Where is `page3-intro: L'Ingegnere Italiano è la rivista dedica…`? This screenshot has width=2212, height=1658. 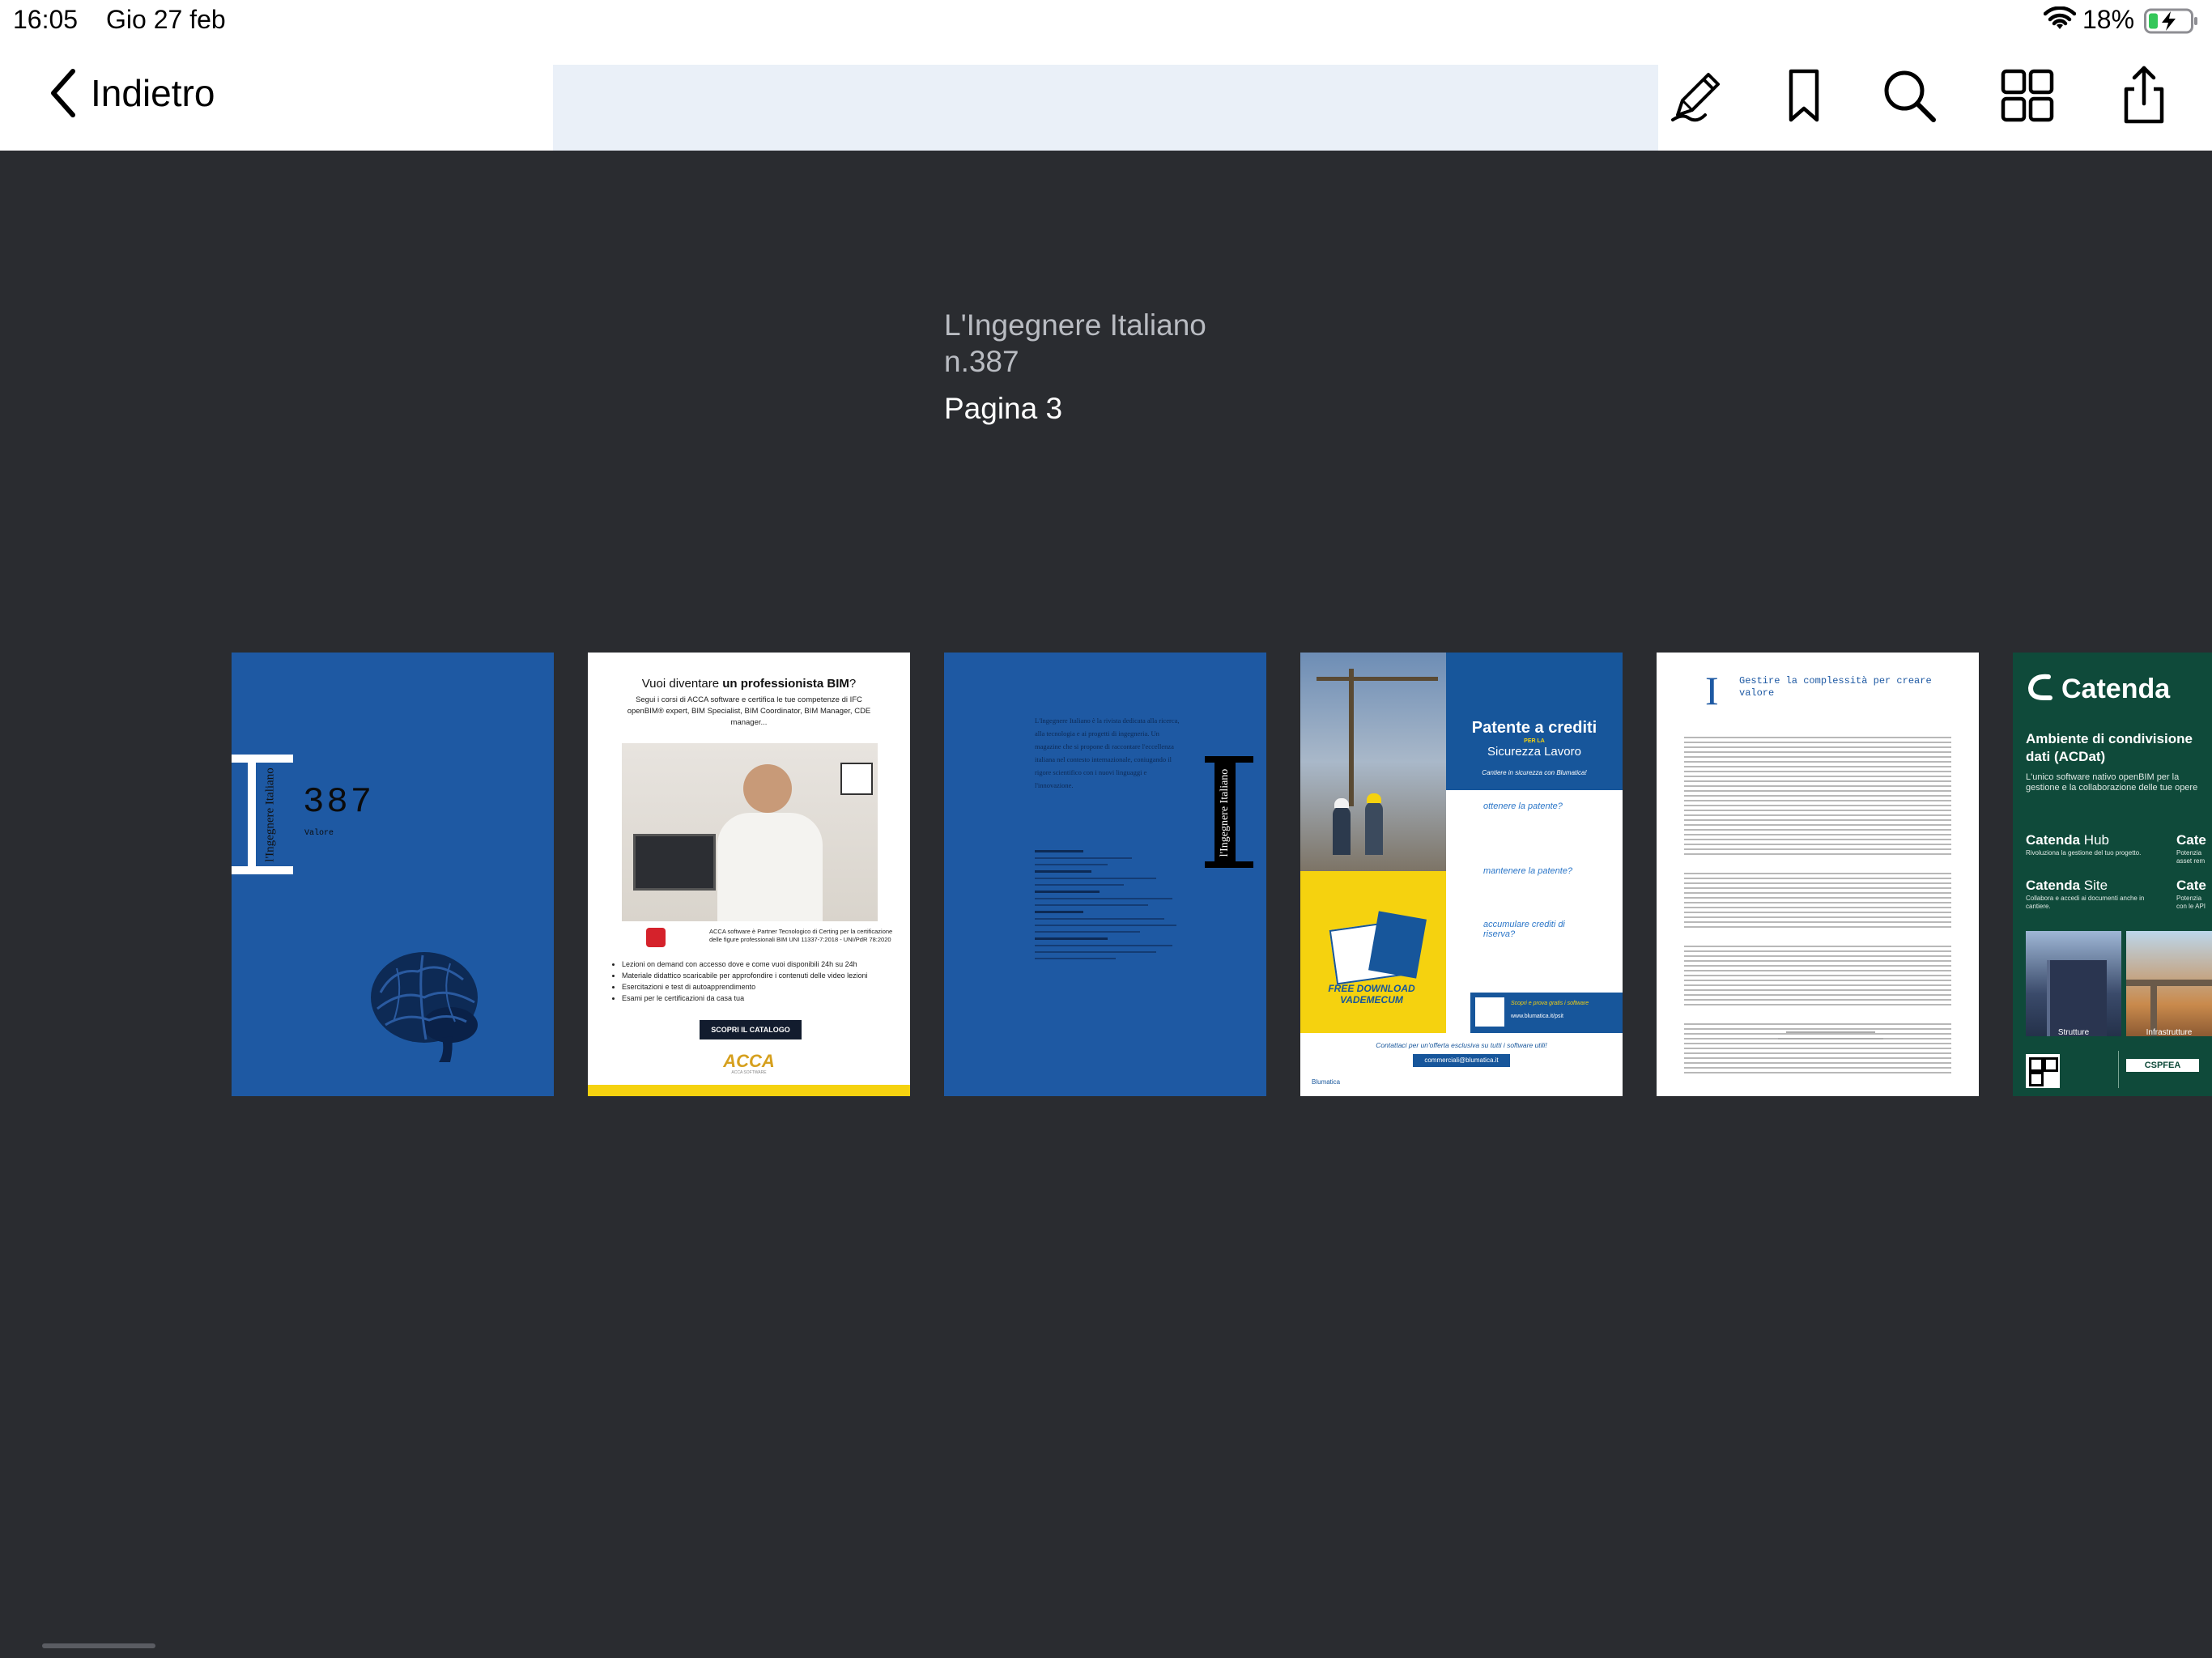 page3-intro: L'Ingegnere Italiano è la rivista dedica… is located at coordinates (1107, 752).